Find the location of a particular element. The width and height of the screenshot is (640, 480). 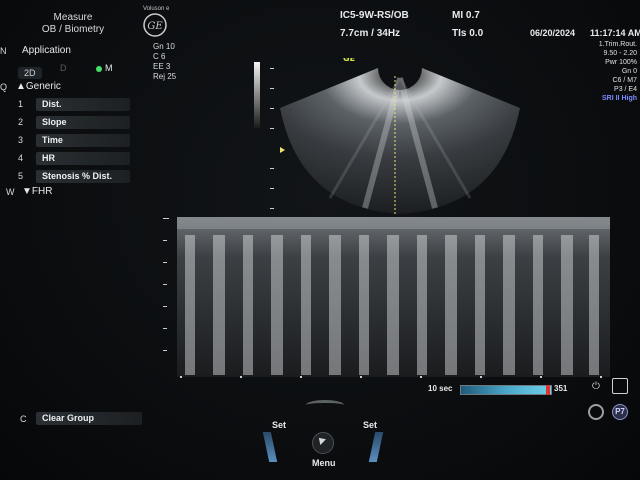

active-dot-icon is located at coordinates (99, 68).